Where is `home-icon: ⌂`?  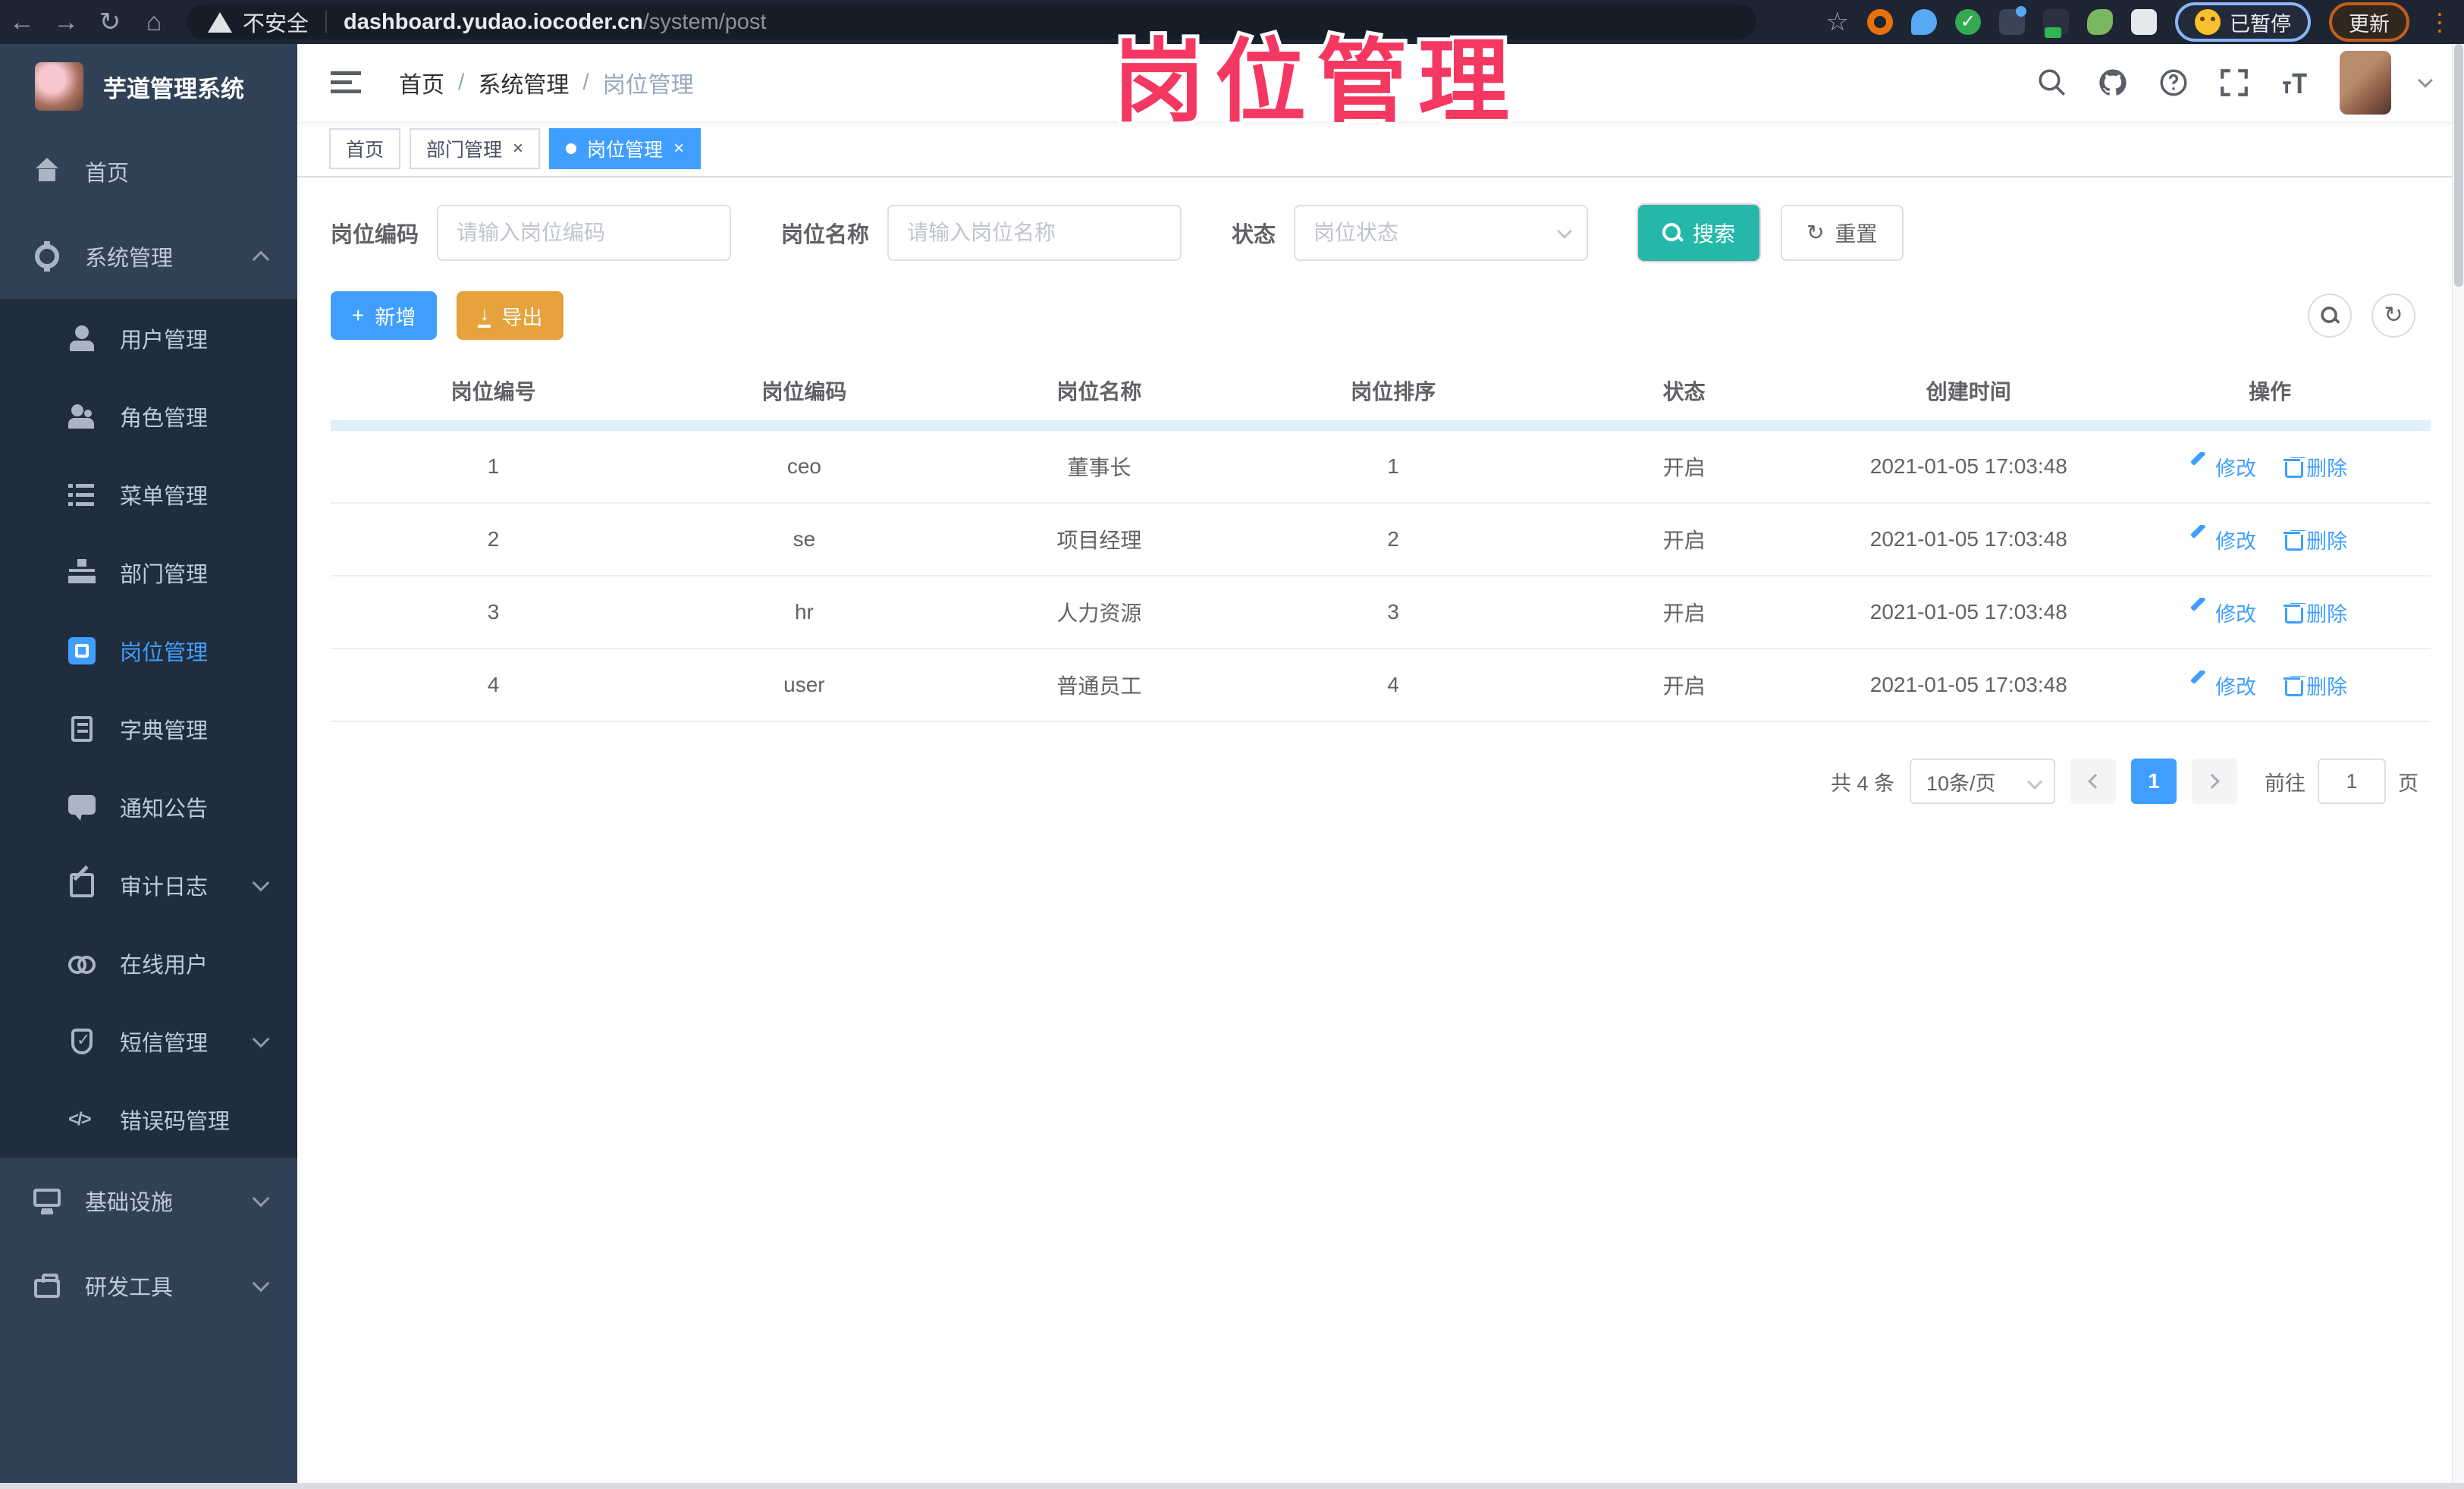 home-icon: ⌂ is located at coordinates (154, 22).